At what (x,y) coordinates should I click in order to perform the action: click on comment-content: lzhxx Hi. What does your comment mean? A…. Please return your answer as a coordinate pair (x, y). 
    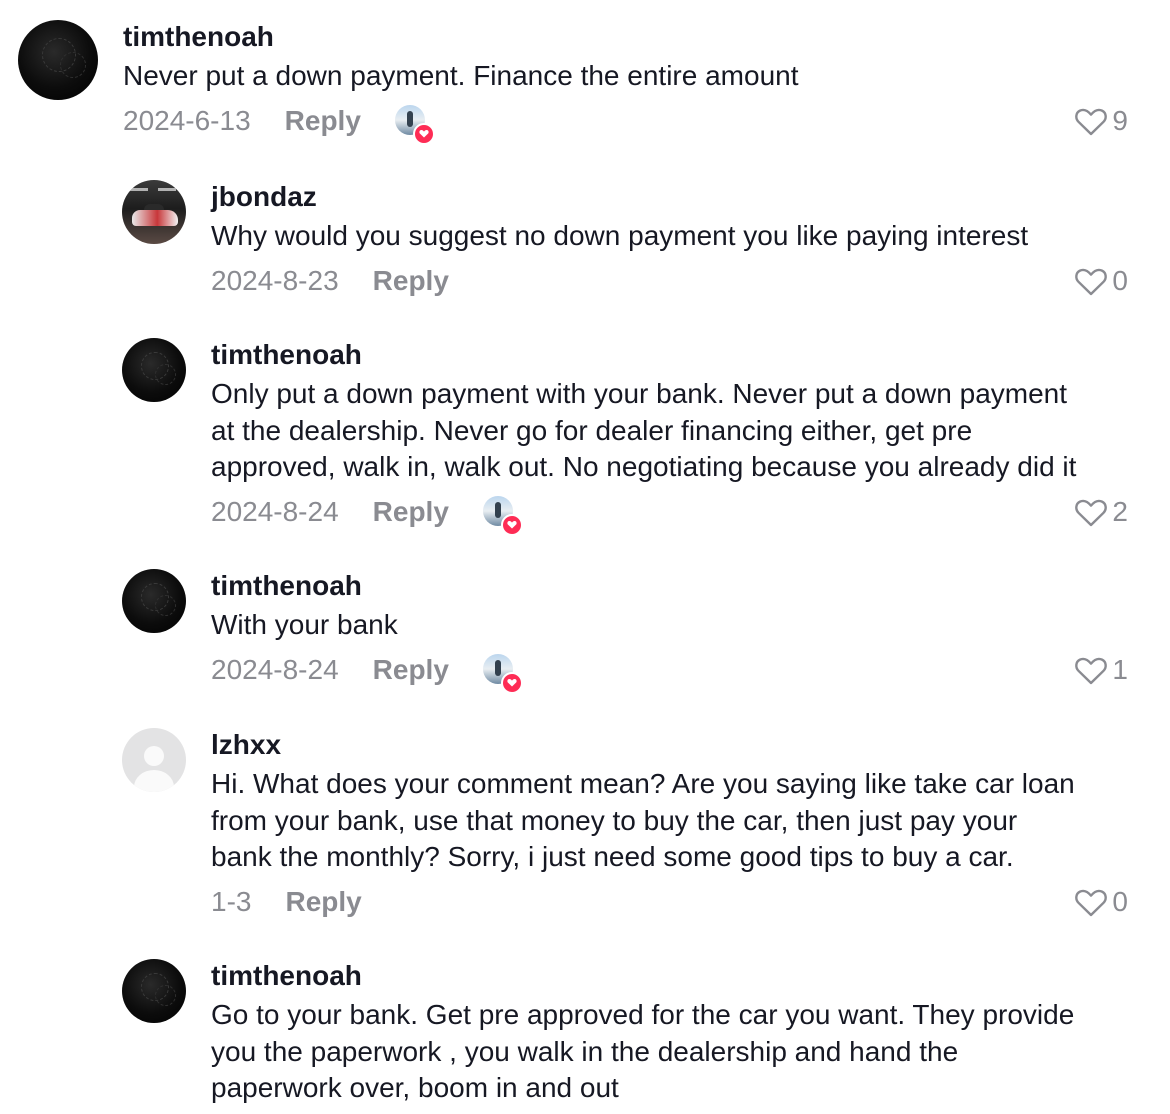
    Looking at the image, I should click on (669, 825).